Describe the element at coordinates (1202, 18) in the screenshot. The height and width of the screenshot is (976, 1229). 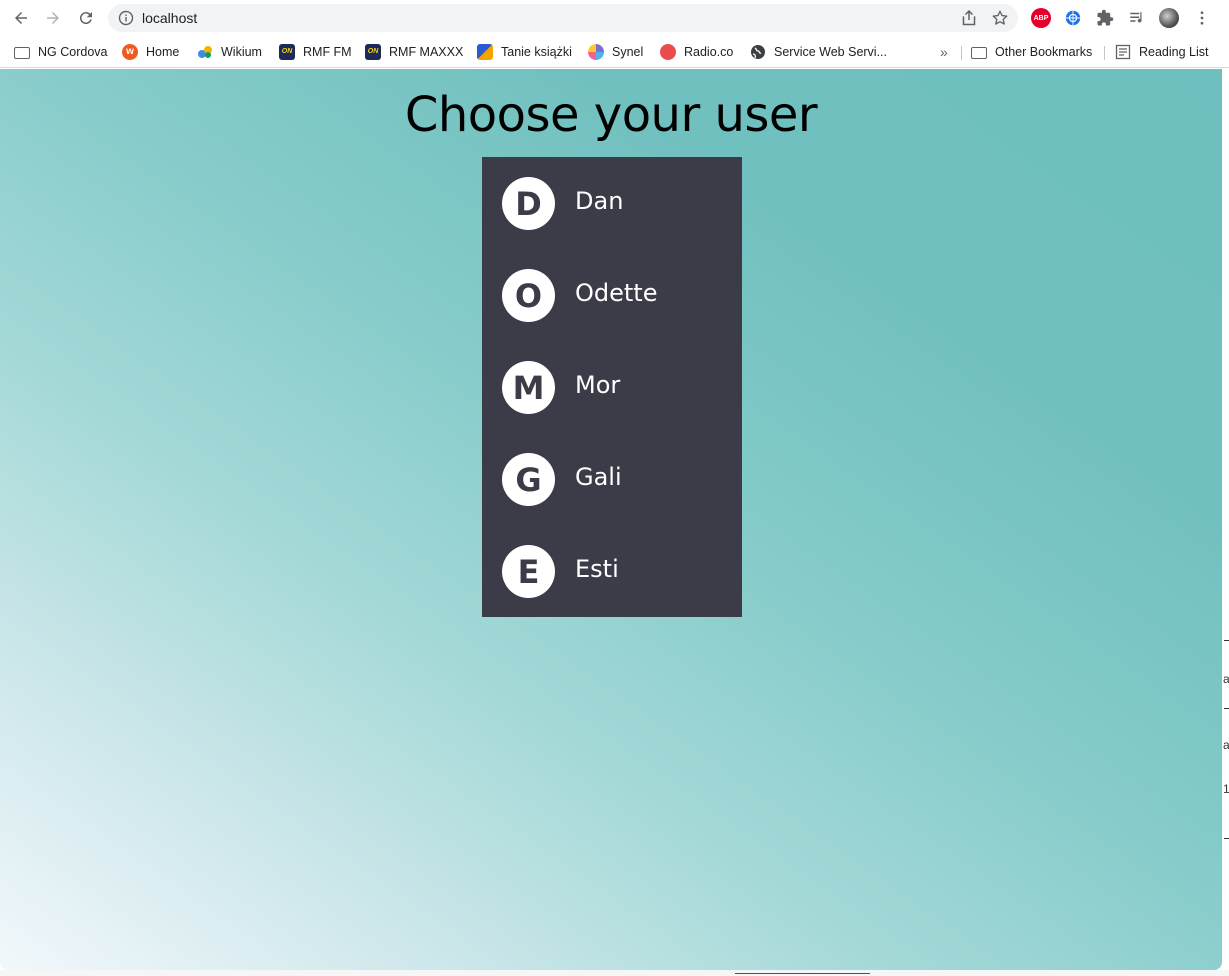
I see `menu-kebab-icon` at that location.